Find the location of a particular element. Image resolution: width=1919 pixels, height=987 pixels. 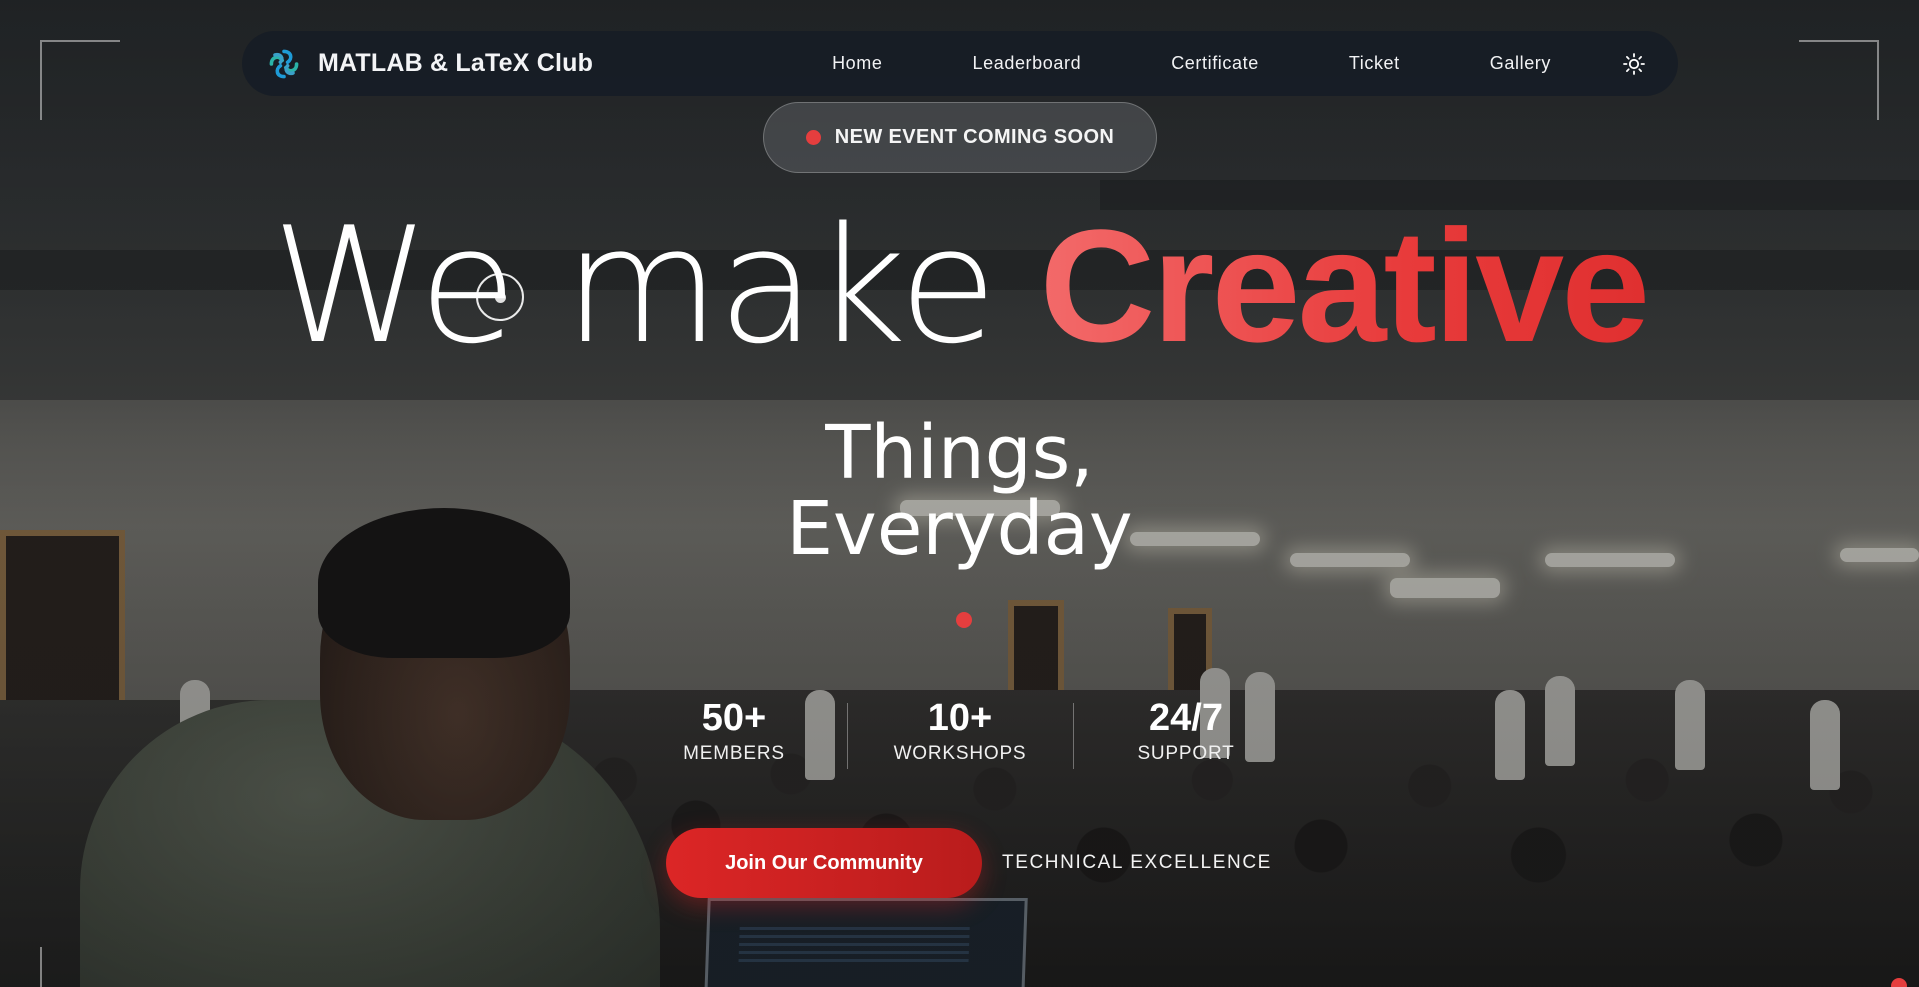

nav-link-gallery: Gallery is located at coordinates (1520, 63).